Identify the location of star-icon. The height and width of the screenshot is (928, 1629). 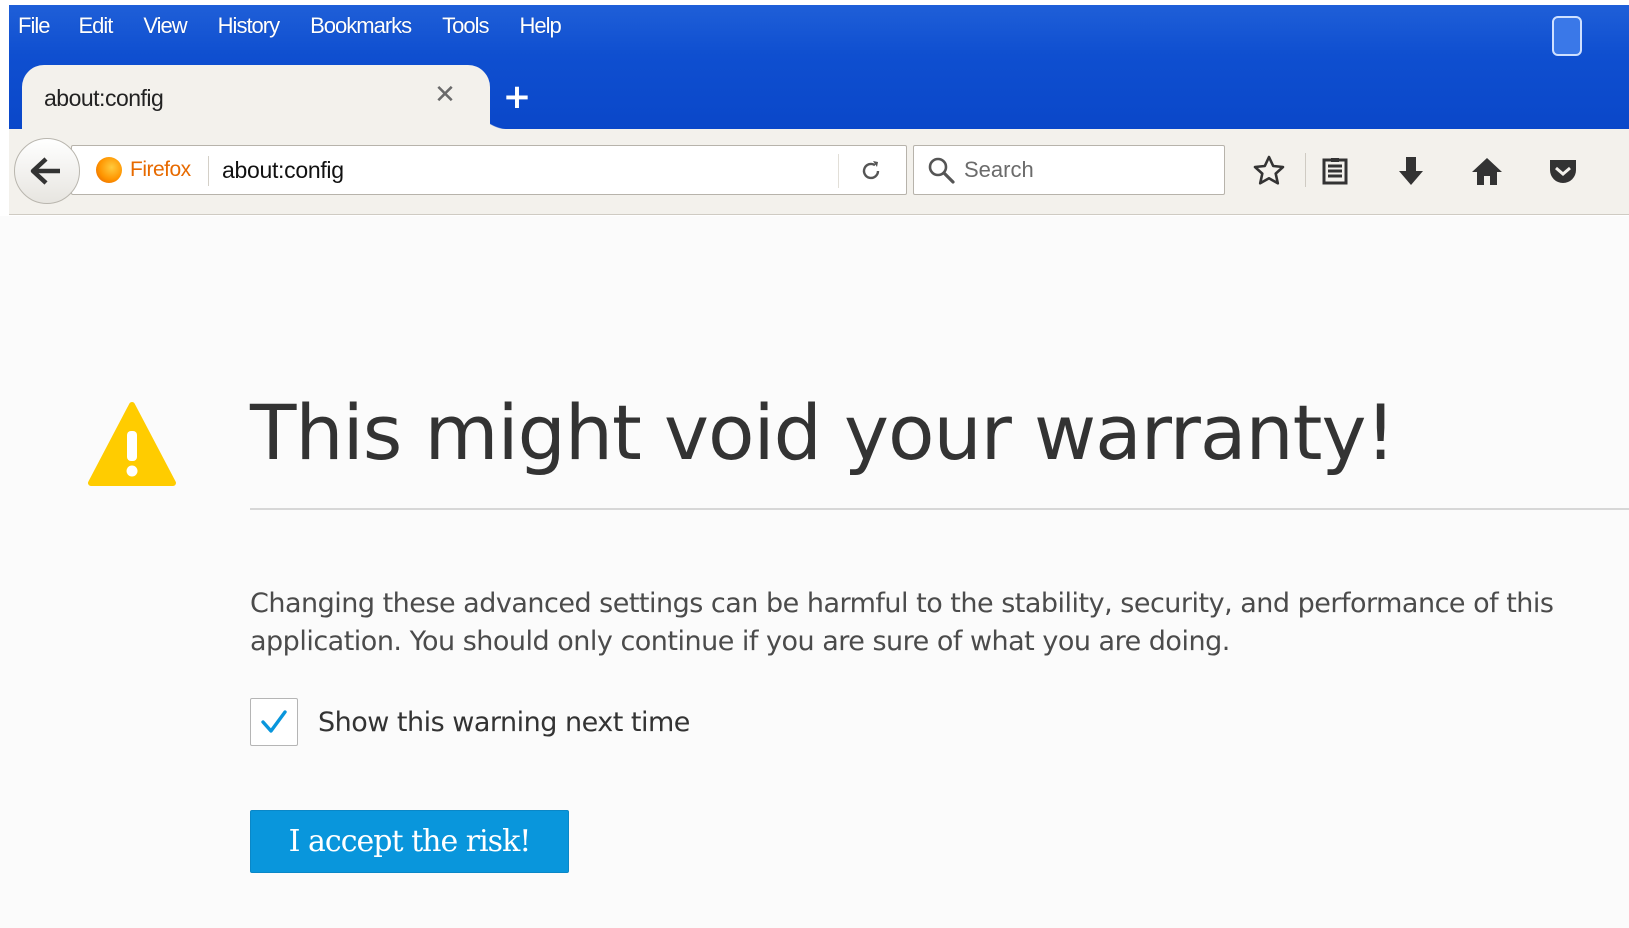
(1269, 171).